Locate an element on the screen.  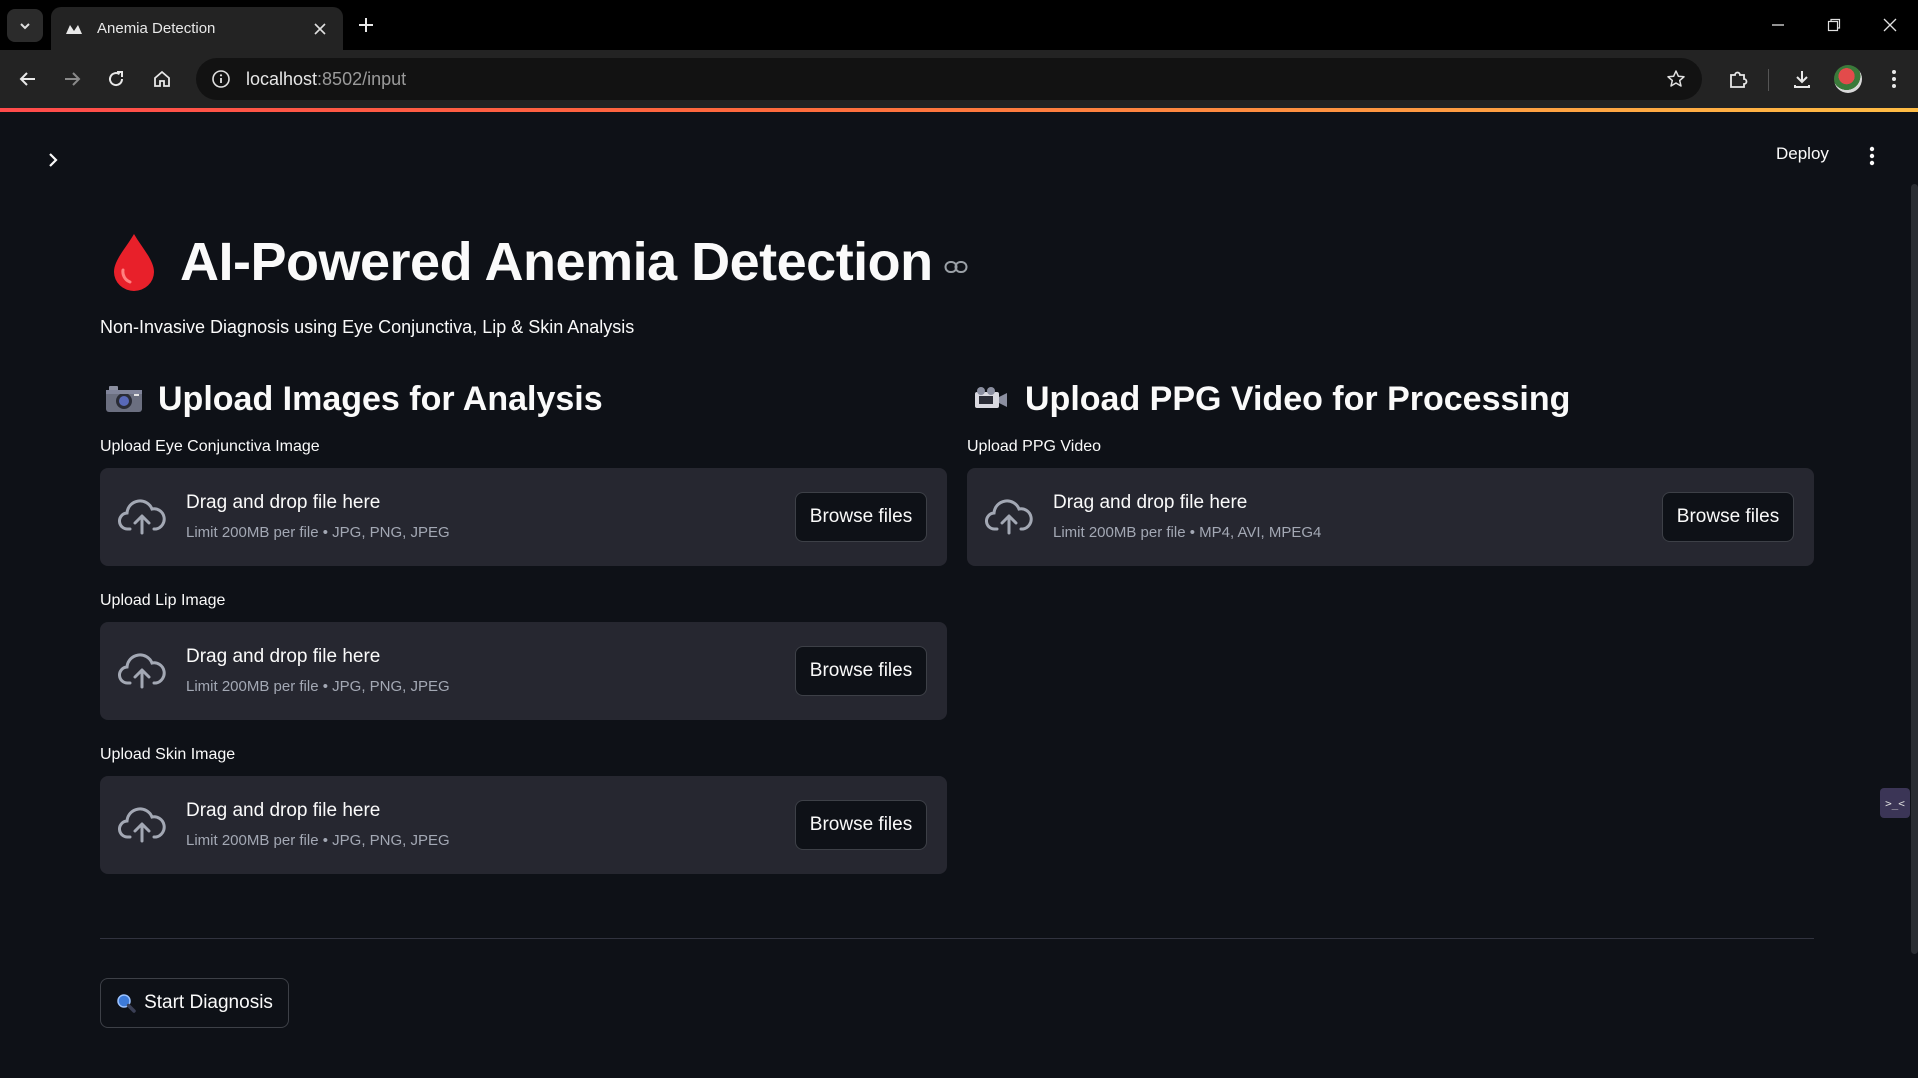
tab-title: Anemia Detection is located at coordinates (156, 28).